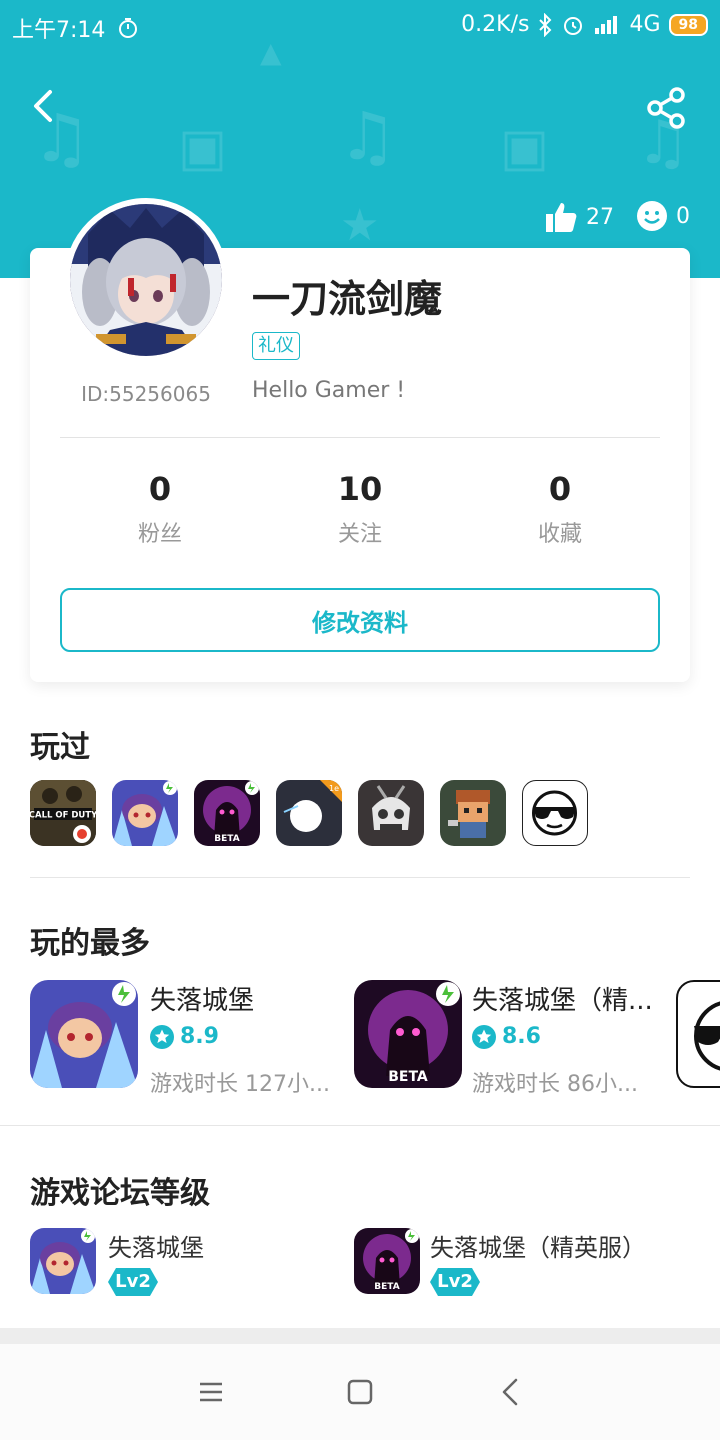 The image size is (720, 1440). What do you see at coordinates (360, 26) in the screenshot?
I see `status-bar: 上午7:14 0.2K/s 4G 98` at bounding box center [360, 26].